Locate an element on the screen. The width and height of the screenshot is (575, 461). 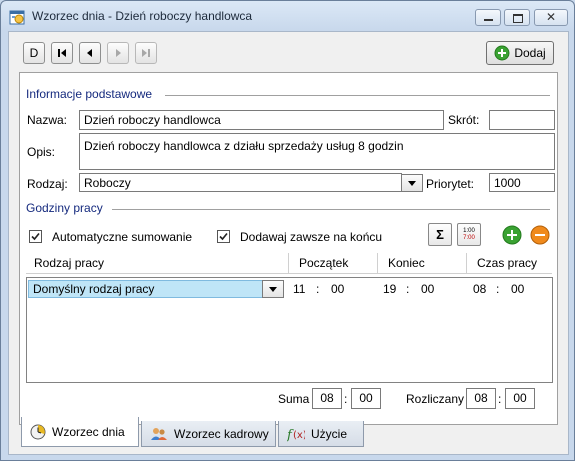
add-button: Dodaj is located at coordinates (520, 53).